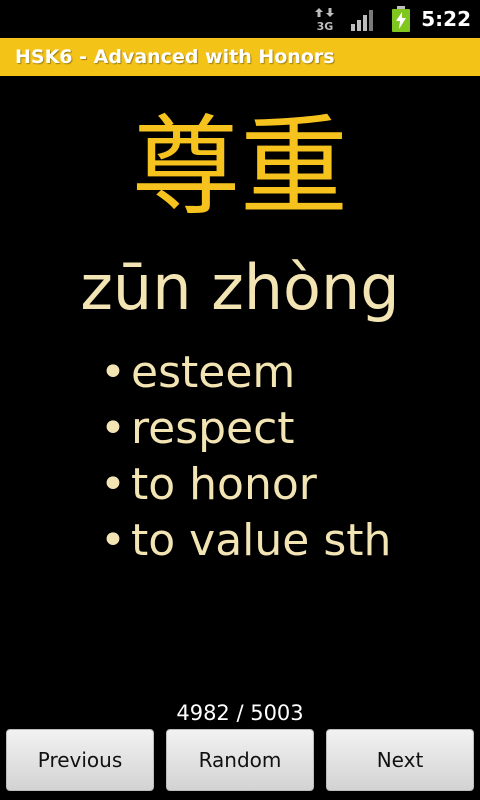 The width and height of the screenshot is (480, 800). I want to click on definition-text: to honor, so click(224, 484).